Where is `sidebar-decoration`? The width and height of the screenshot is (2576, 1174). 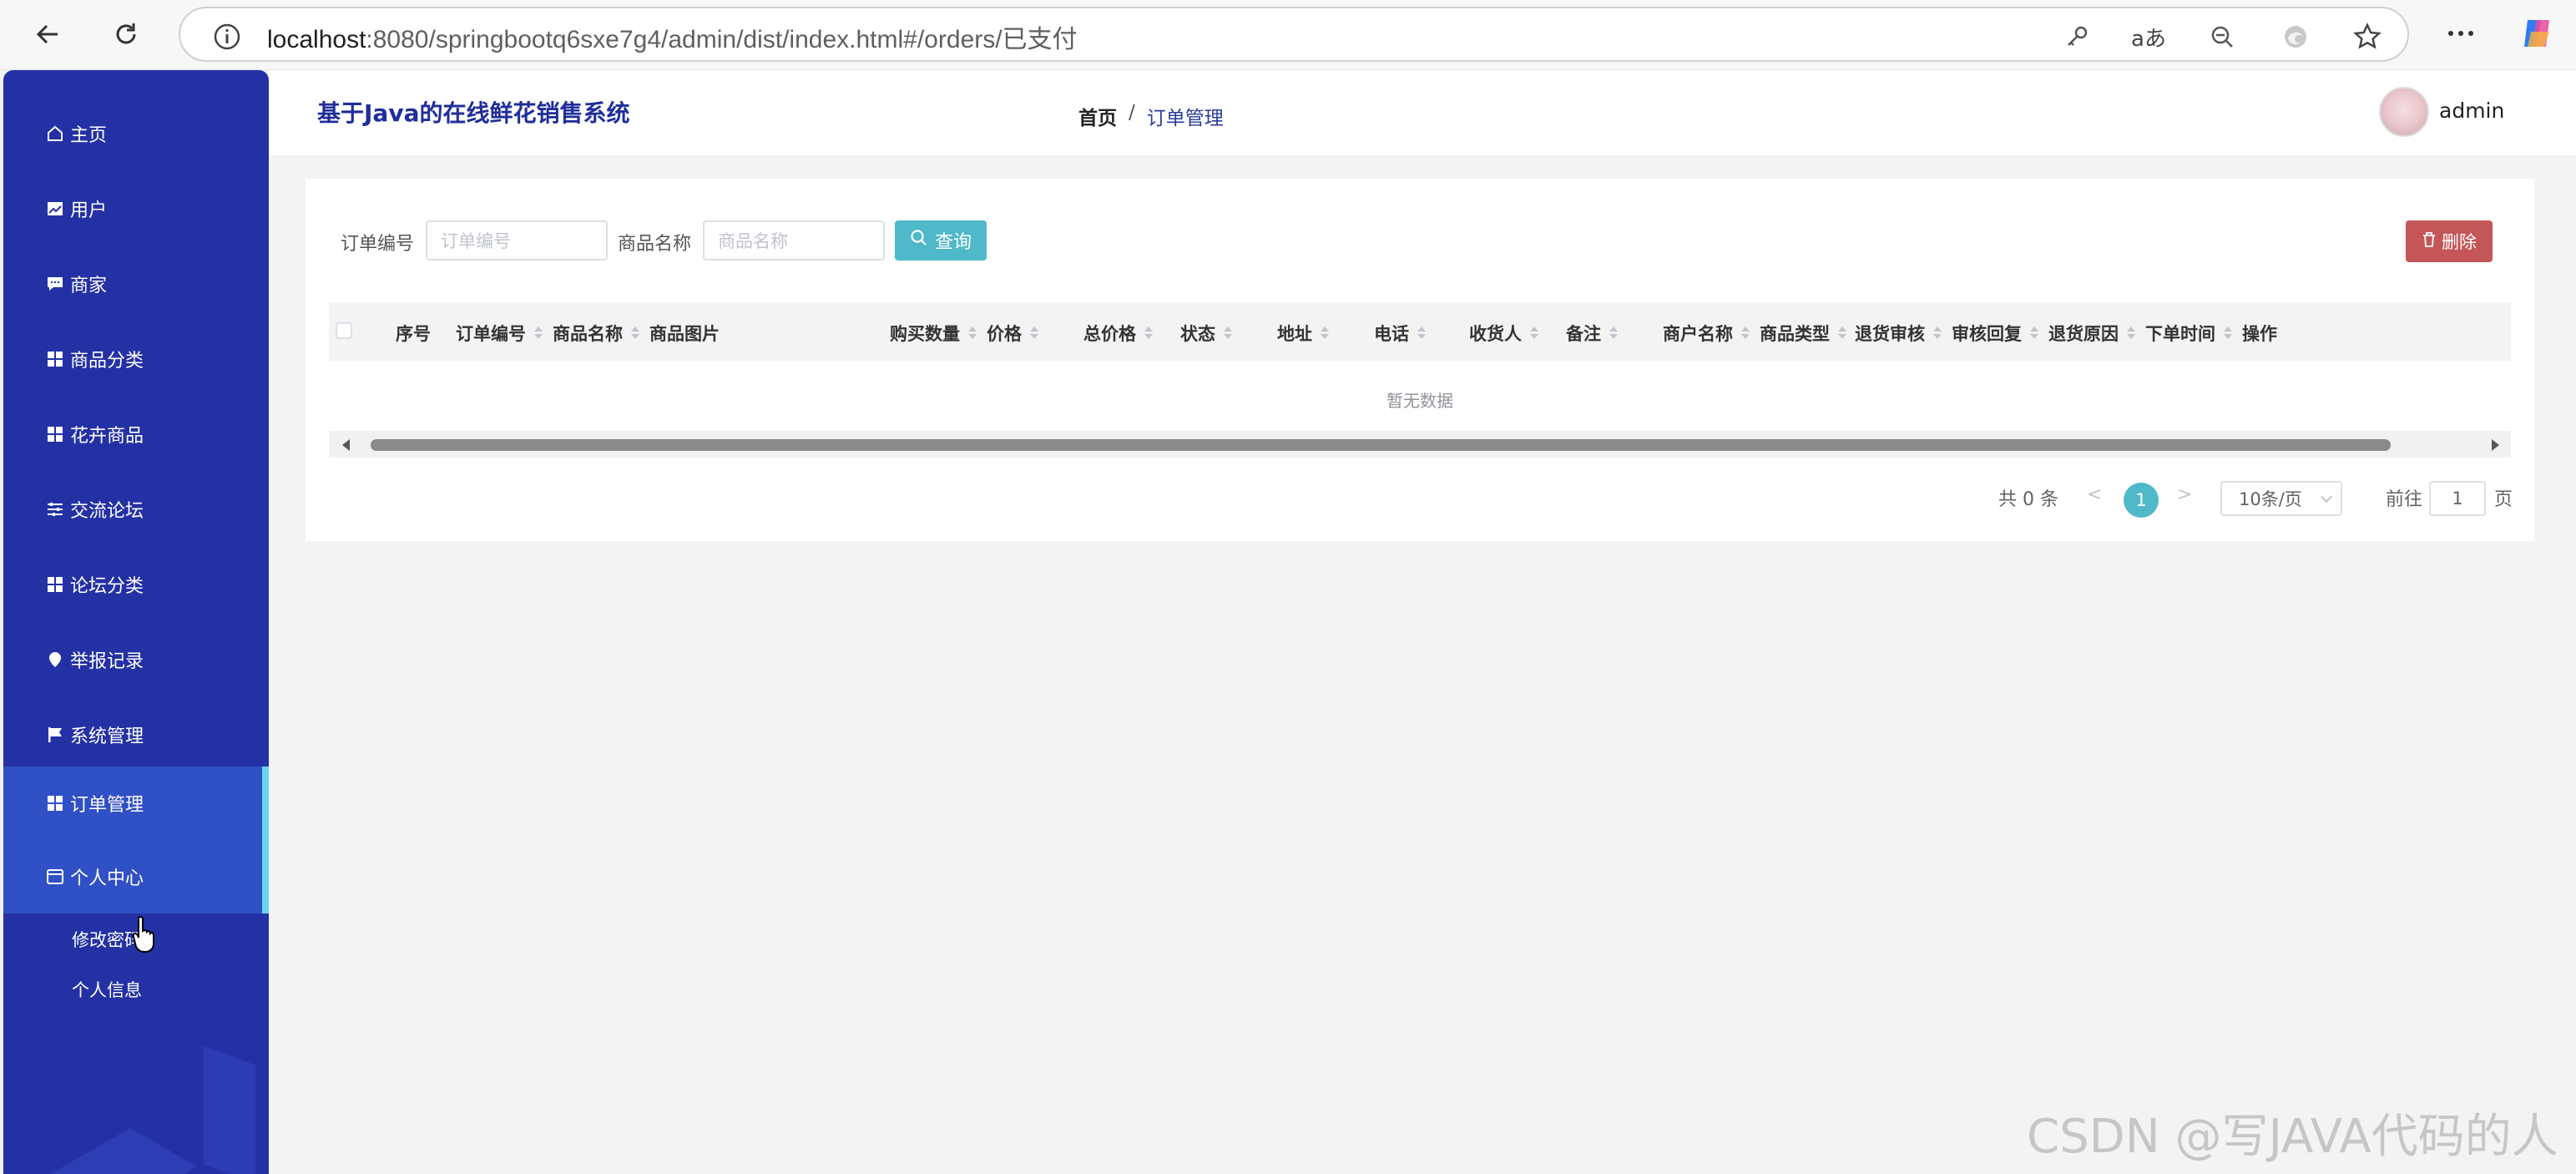 sidebar-decoration is located at coordinates (120, 1150).